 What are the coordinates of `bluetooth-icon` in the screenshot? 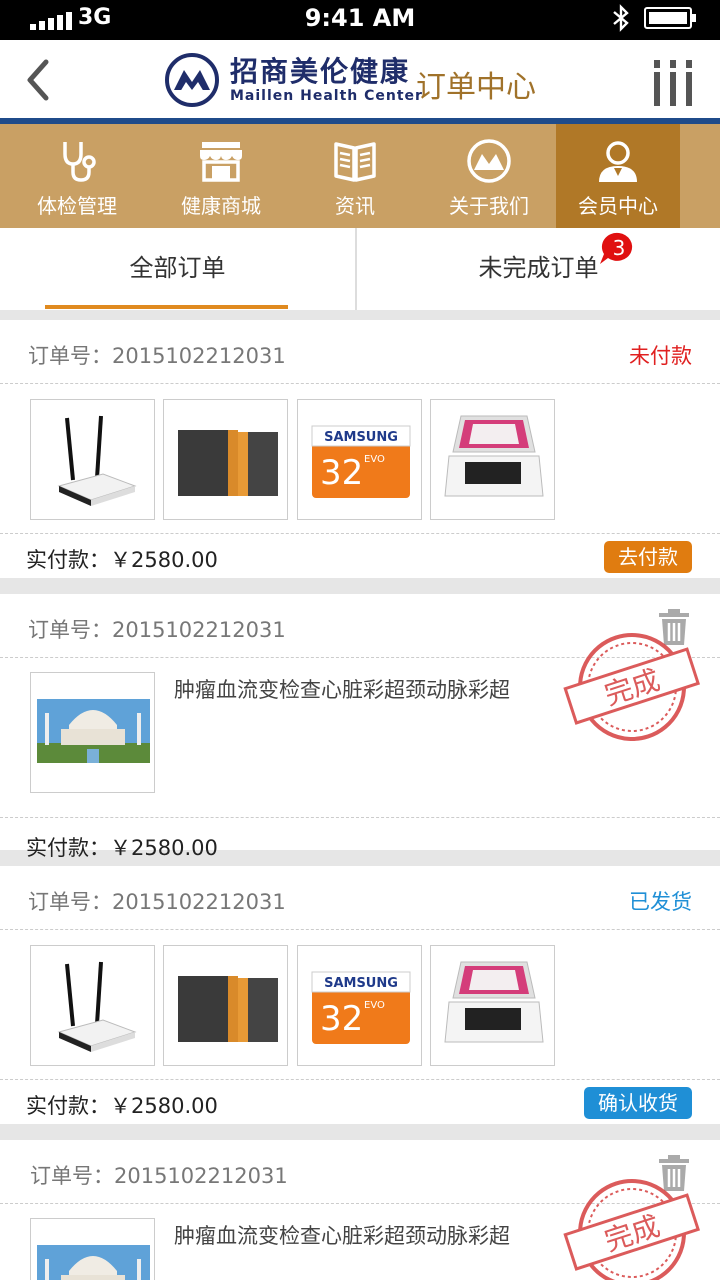 It's located at (621, 18).